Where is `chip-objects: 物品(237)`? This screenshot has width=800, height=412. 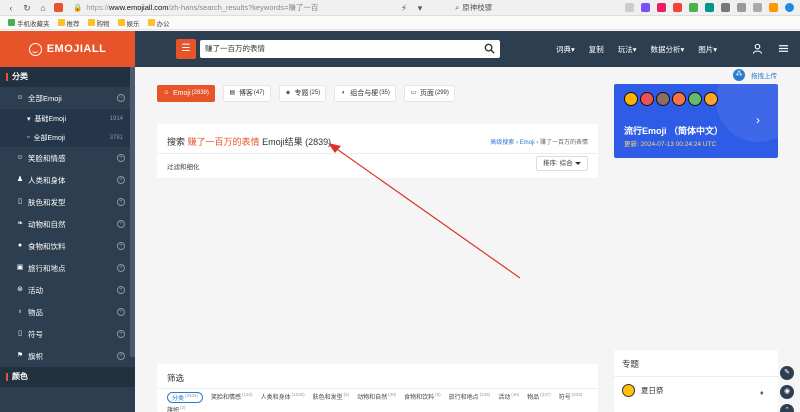 chip-objects: 物品(237) is located at coordinates (539, 397).